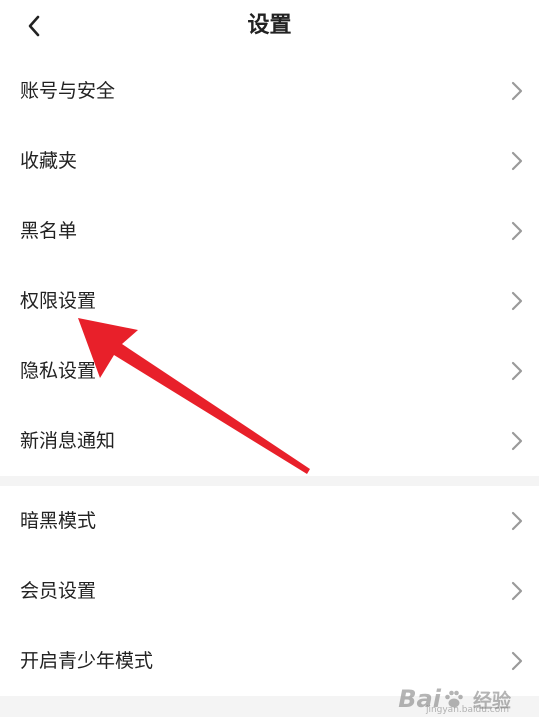  I want to click on page-title: 设置, so click(269, 25).